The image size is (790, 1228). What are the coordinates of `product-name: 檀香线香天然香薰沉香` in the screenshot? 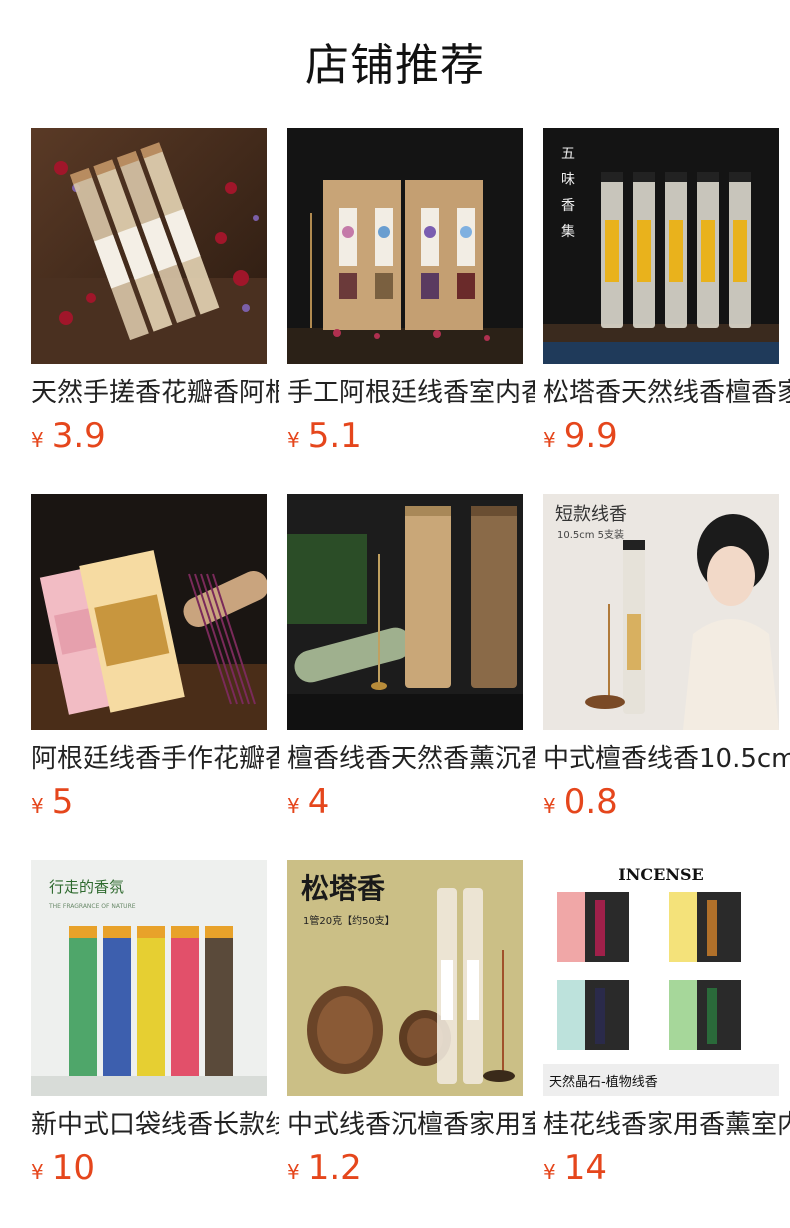 It's located at (411, 759).